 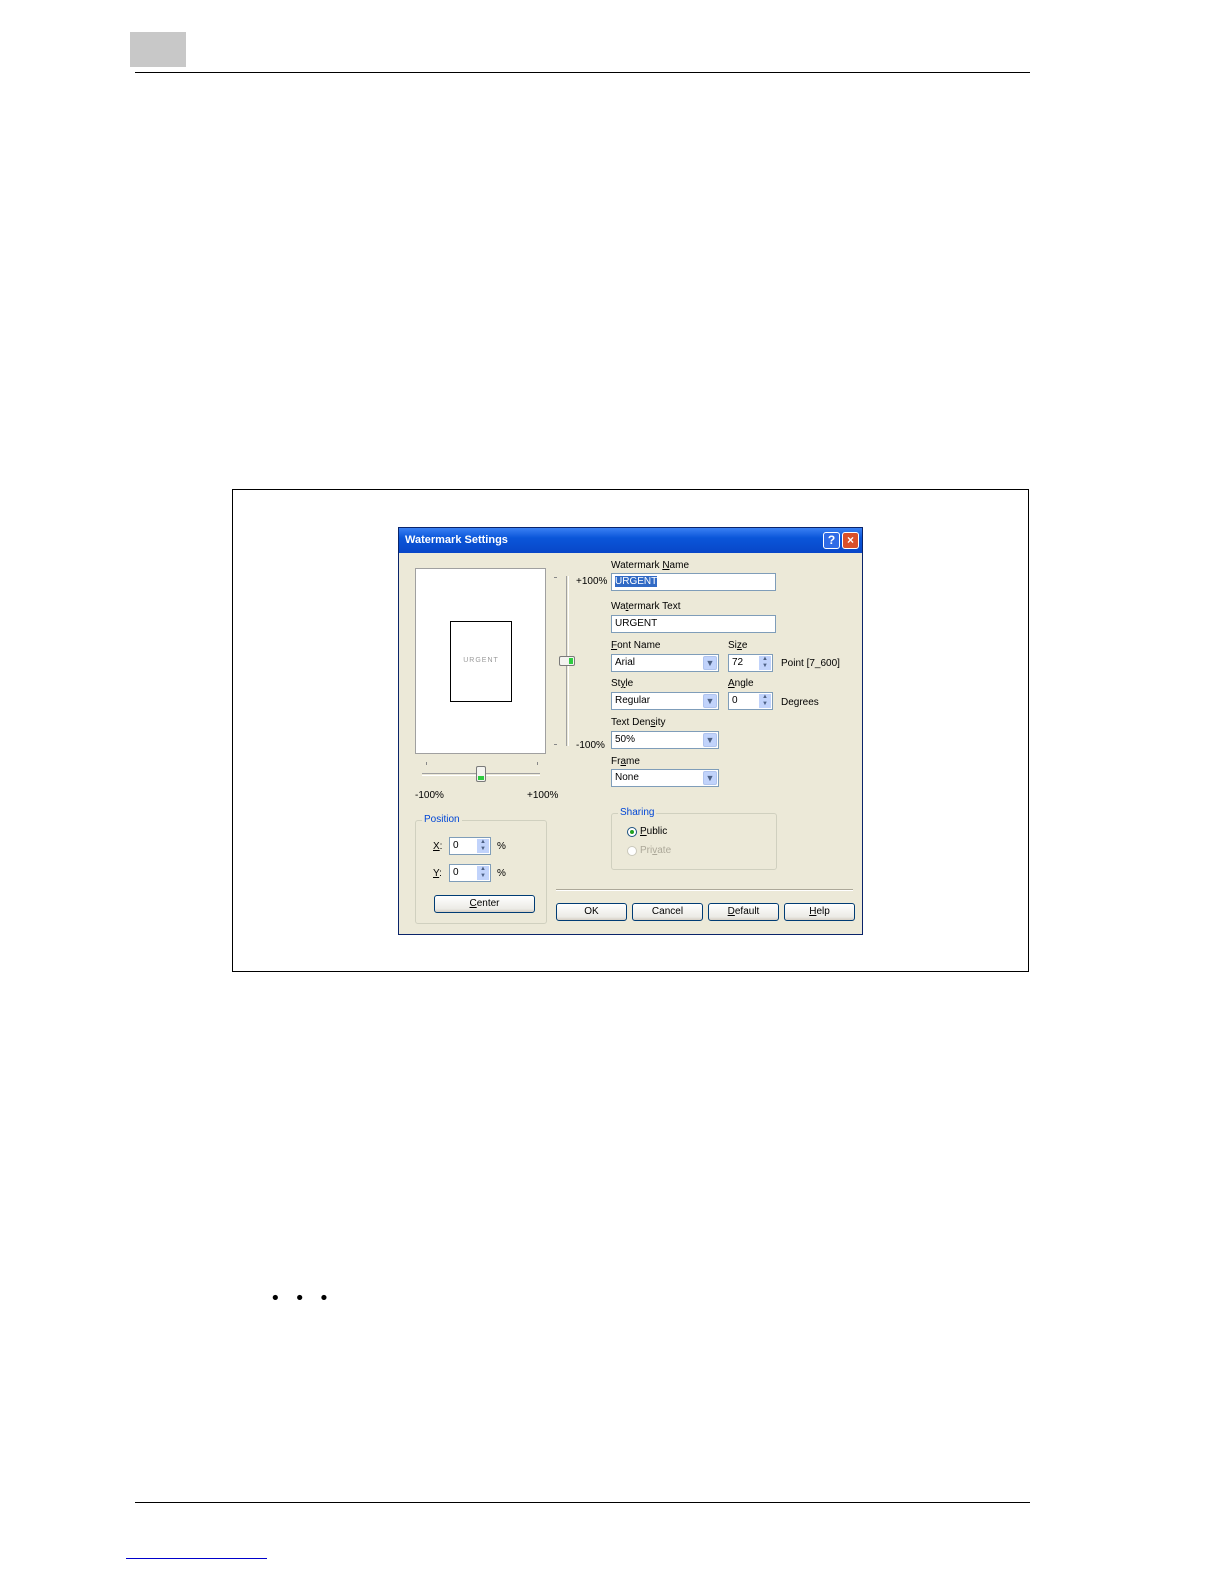 What do you see at coordinates (622, 683) in the screenshot?
I see `style-label: Style` at bounding box center [622, 683].